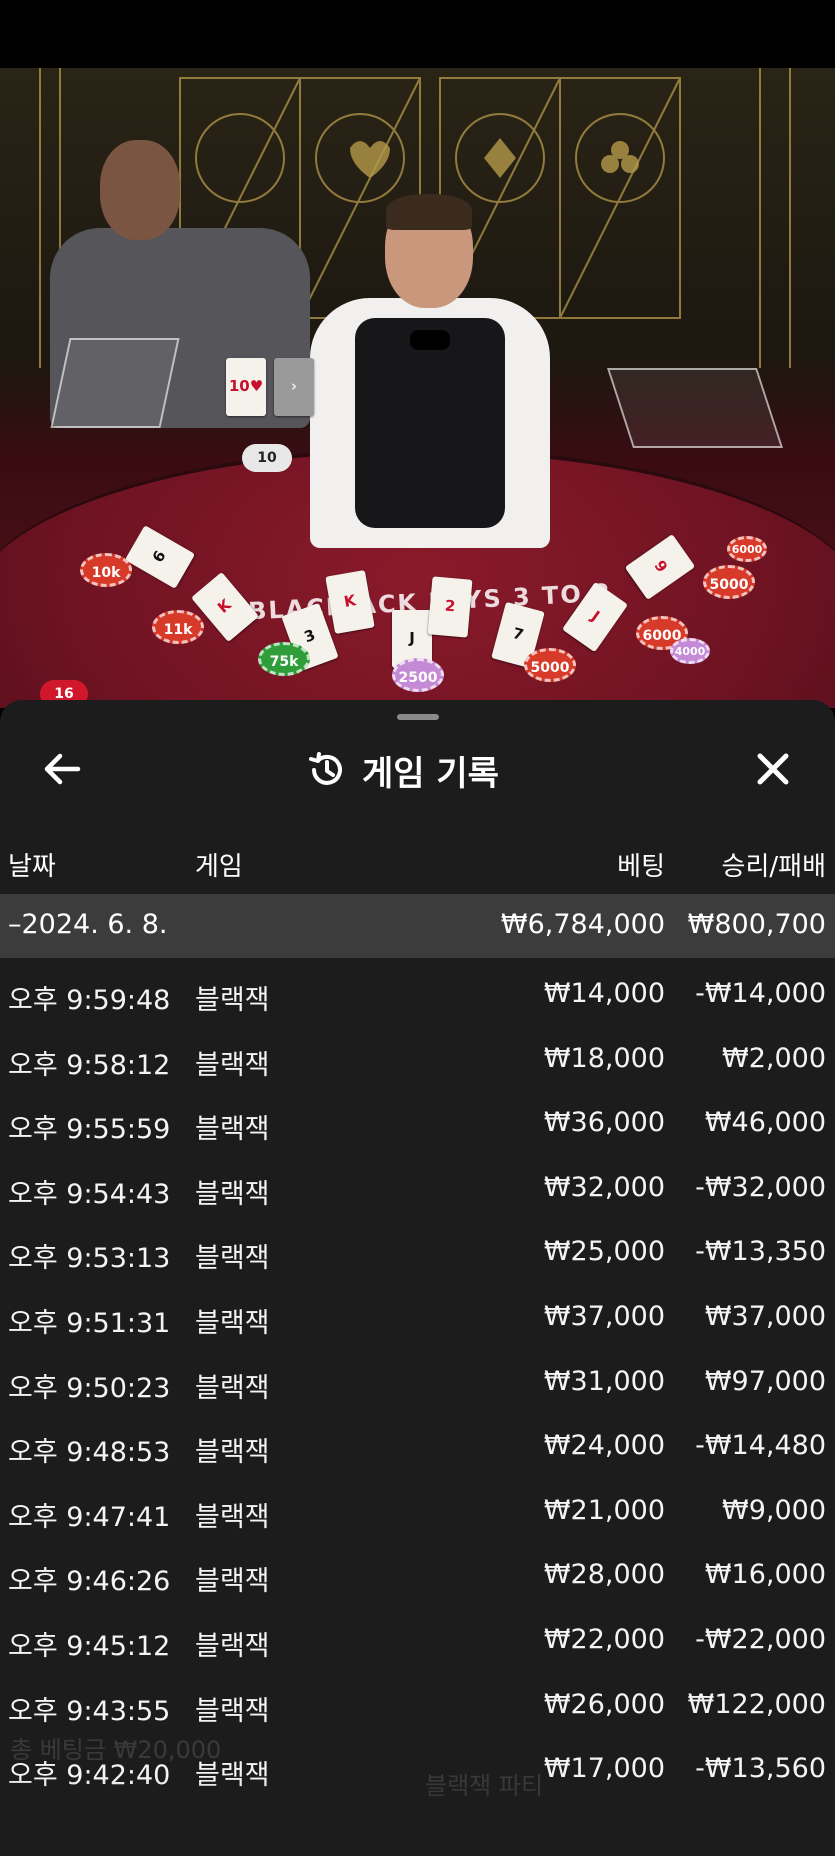 This screenshot has width=835, height=1856. I want to click on date-summary-row: –2024. 6. 8. ₩6,784,000 ₩800,700, so click(417, 926).